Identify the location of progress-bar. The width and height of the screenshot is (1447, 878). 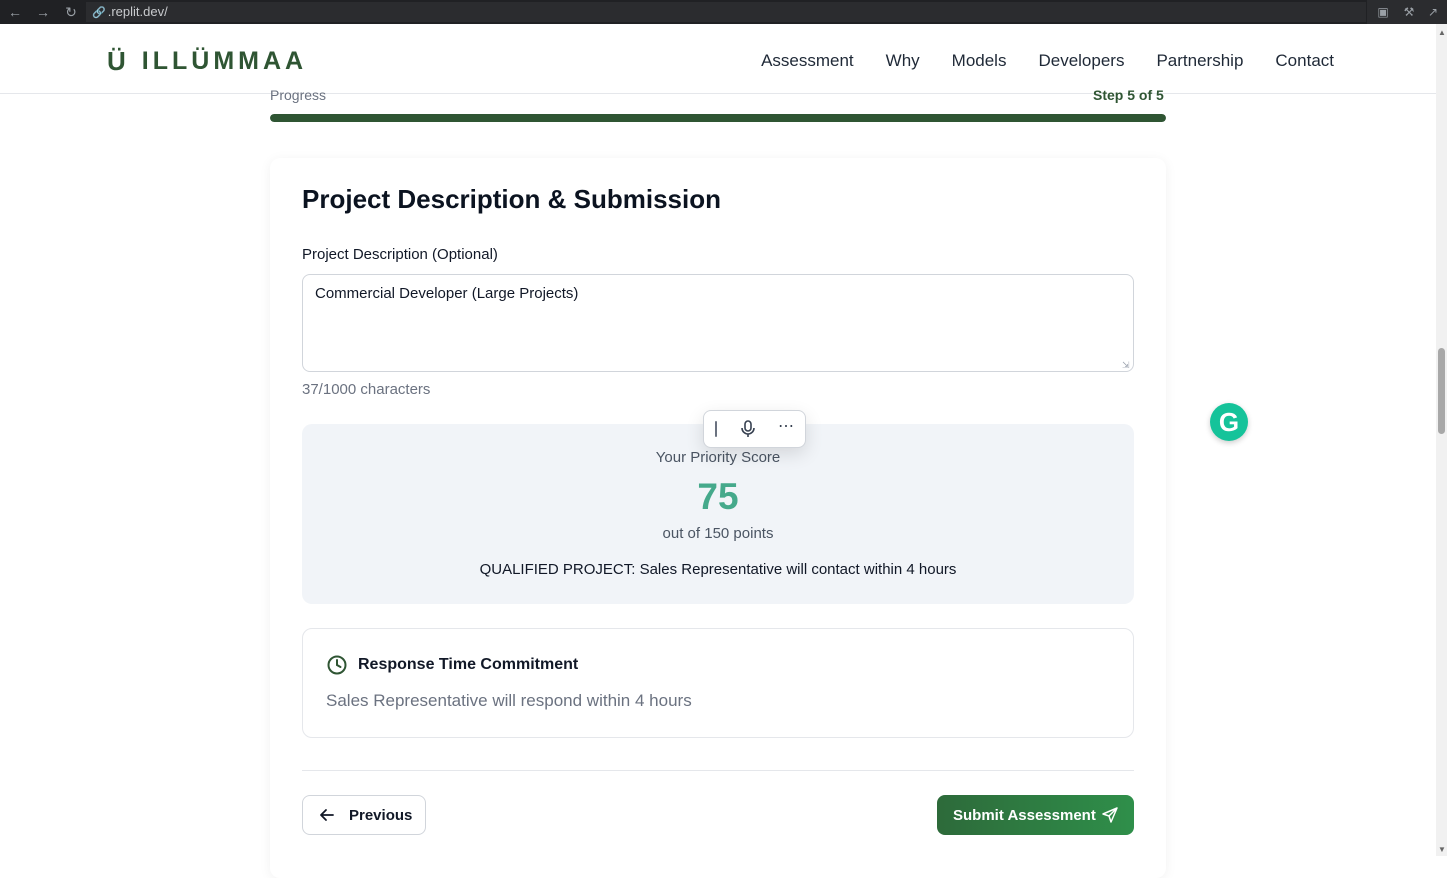
(718, 118).